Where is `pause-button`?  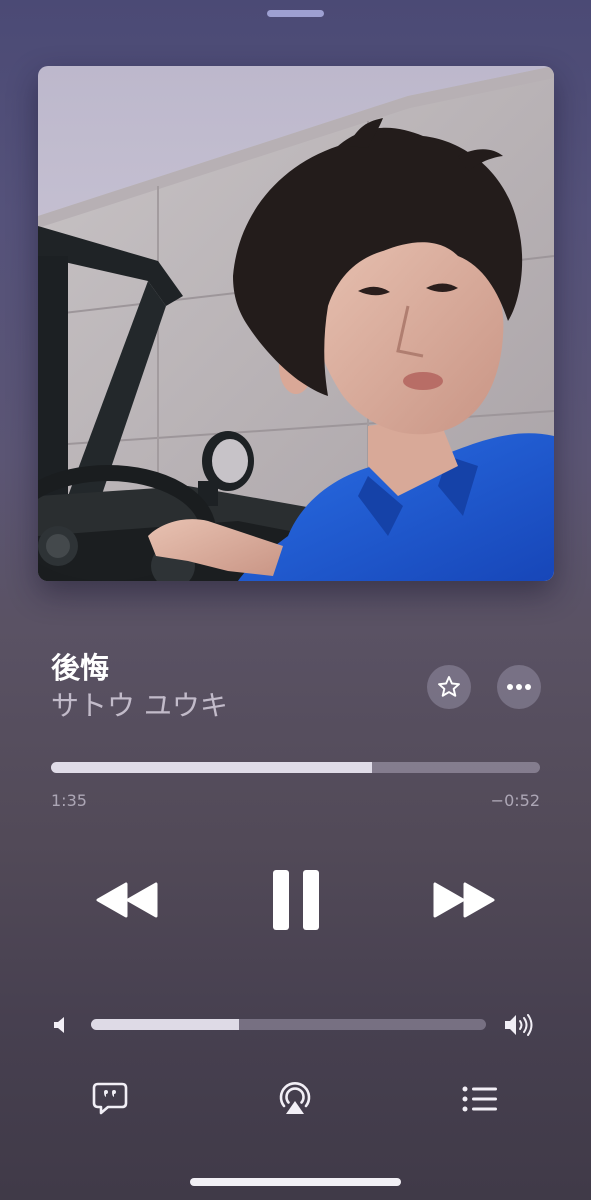 pause-button is located at coordinates (296, 900).